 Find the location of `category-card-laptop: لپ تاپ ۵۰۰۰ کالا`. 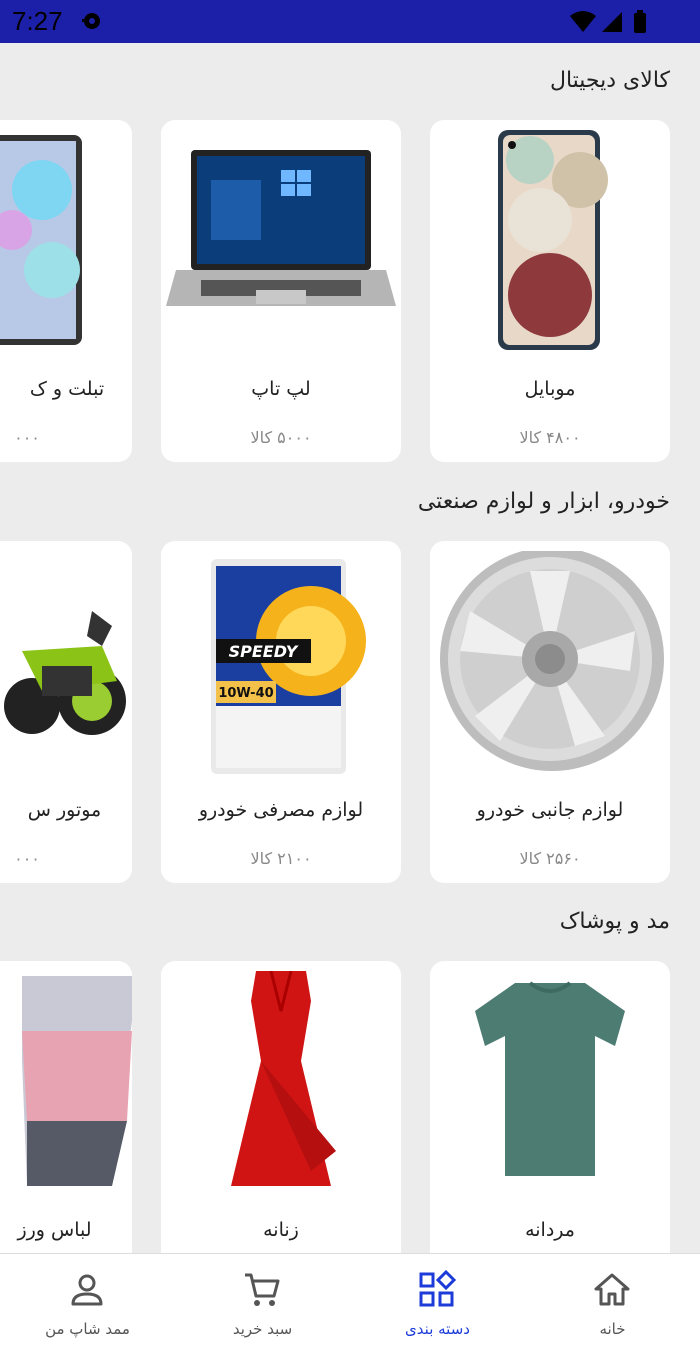

category-card-laptop: لپ تاپ ۵۰۰۰ کالا is located at coordinates (281, 291).